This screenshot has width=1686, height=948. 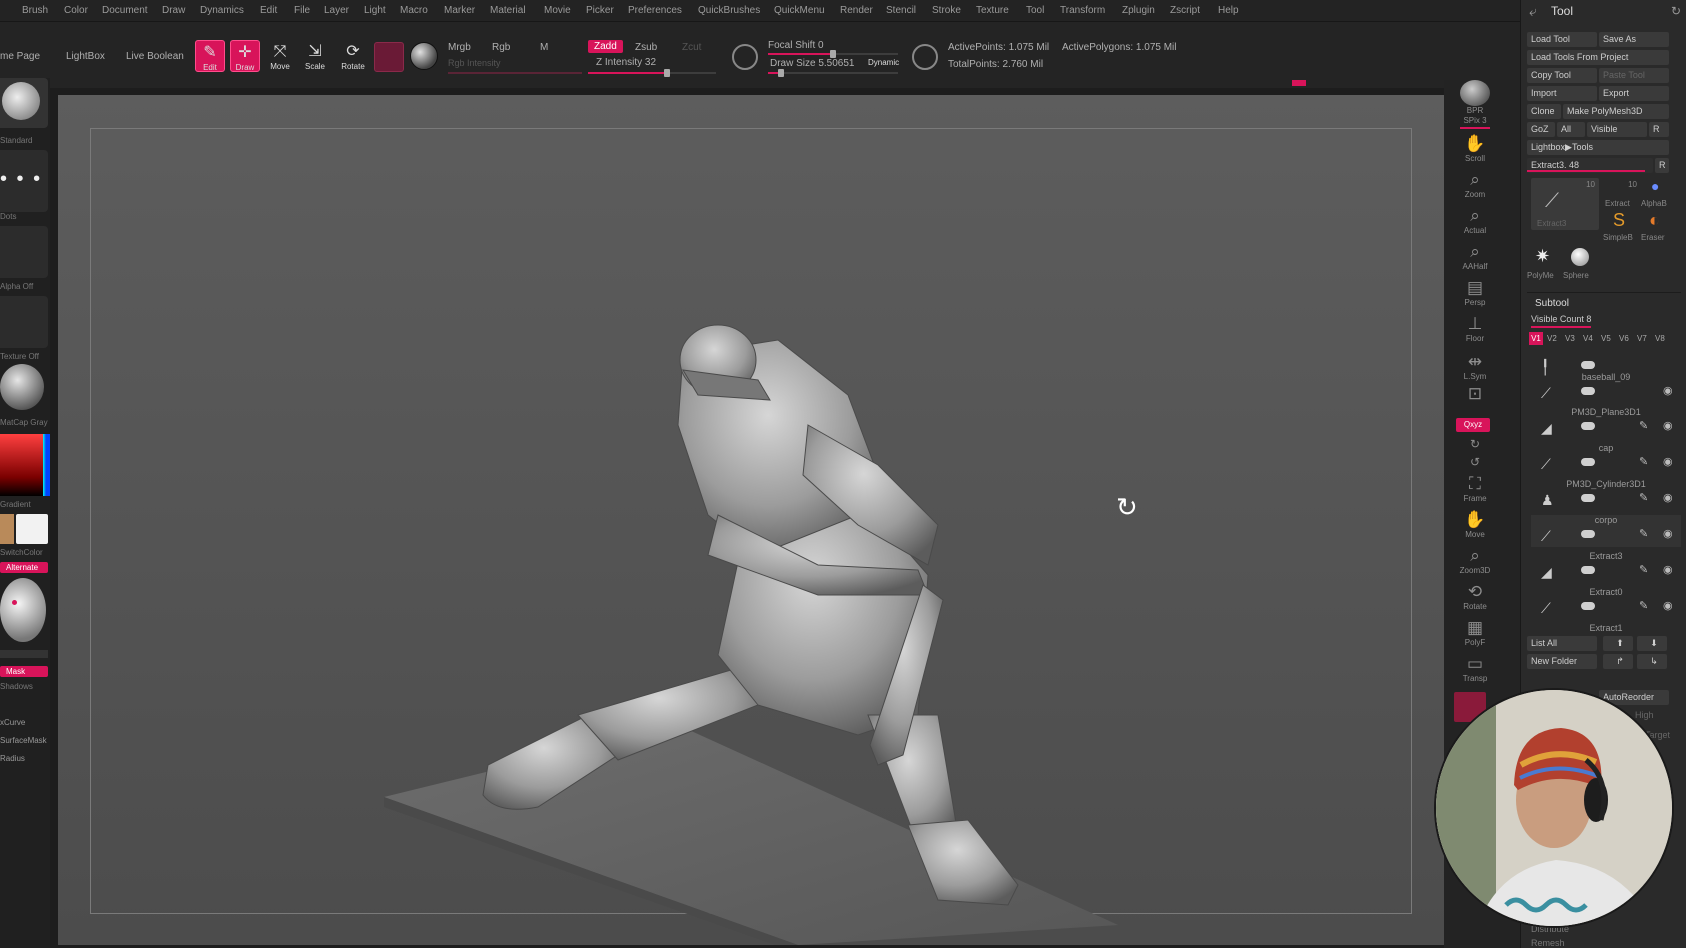 What do you see at coordinates (353, 56) in the screenshot?
I see `rotate-button: ⟳ Rotate` at bounding box center [353, 56].